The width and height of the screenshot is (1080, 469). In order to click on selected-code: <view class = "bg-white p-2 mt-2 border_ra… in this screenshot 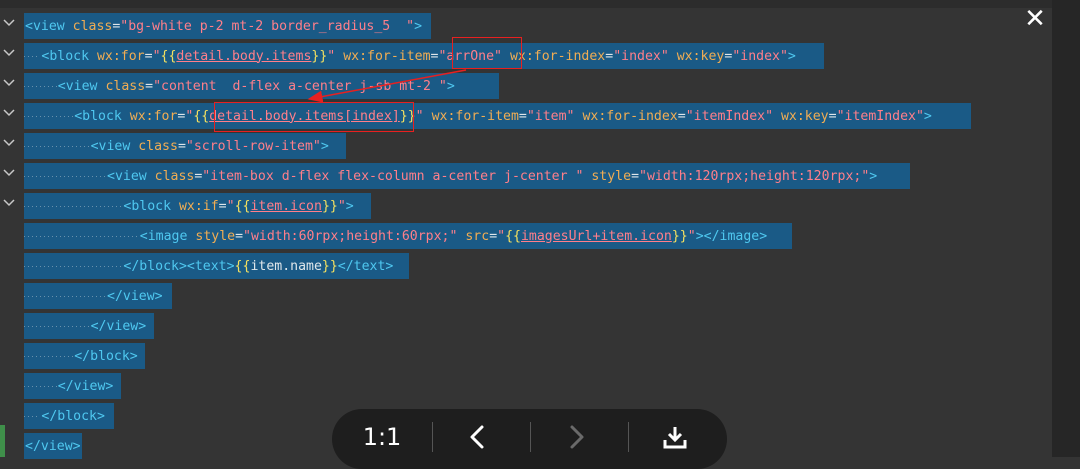, I will do `click(227, 26)`.